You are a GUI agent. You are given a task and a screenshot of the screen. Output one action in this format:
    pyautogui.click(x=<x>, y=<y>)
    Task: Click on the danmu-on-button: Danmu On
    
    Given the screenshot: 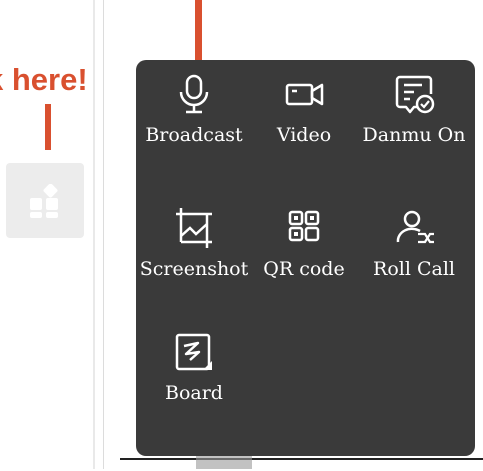 What is the action you would take?
    pyautogui.click(x=414, y=109)
    